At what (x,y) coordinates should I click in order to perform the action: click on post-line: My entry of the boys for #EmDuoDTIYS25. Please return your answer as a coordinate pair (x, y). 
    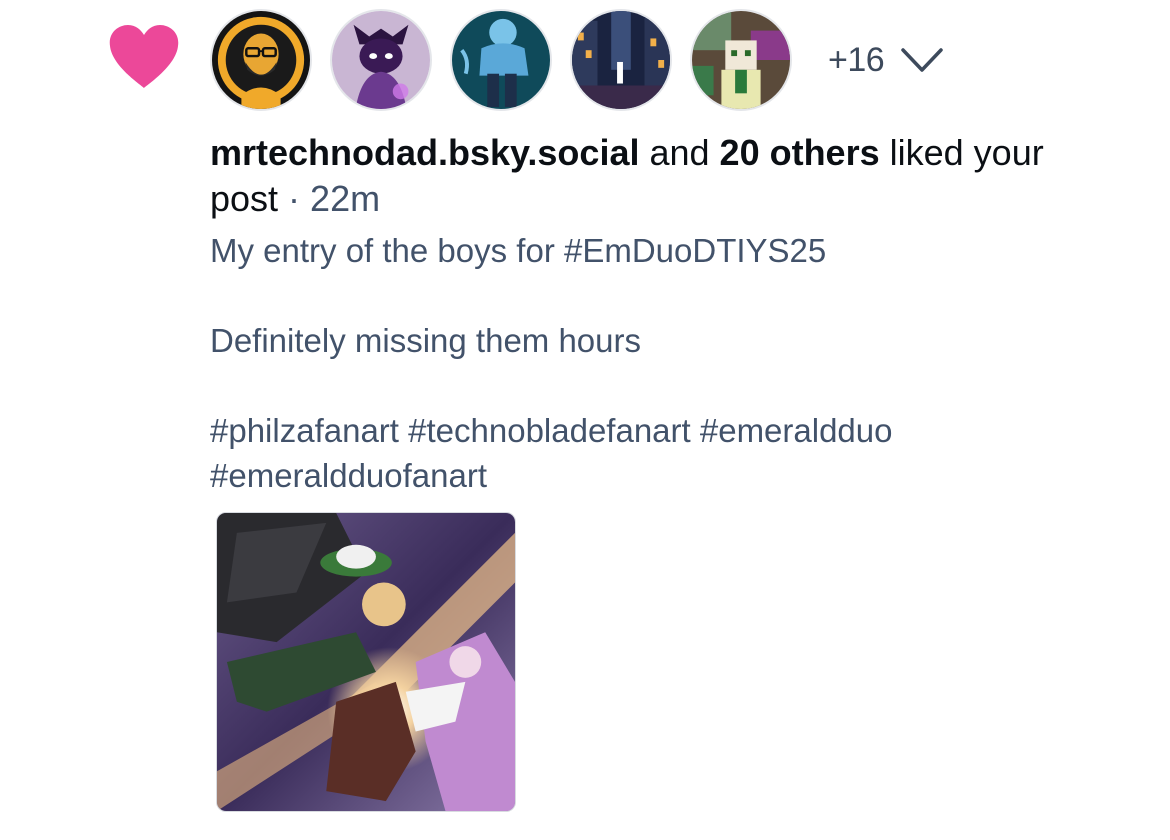
    Looking at the image, I should click on (518, 250).